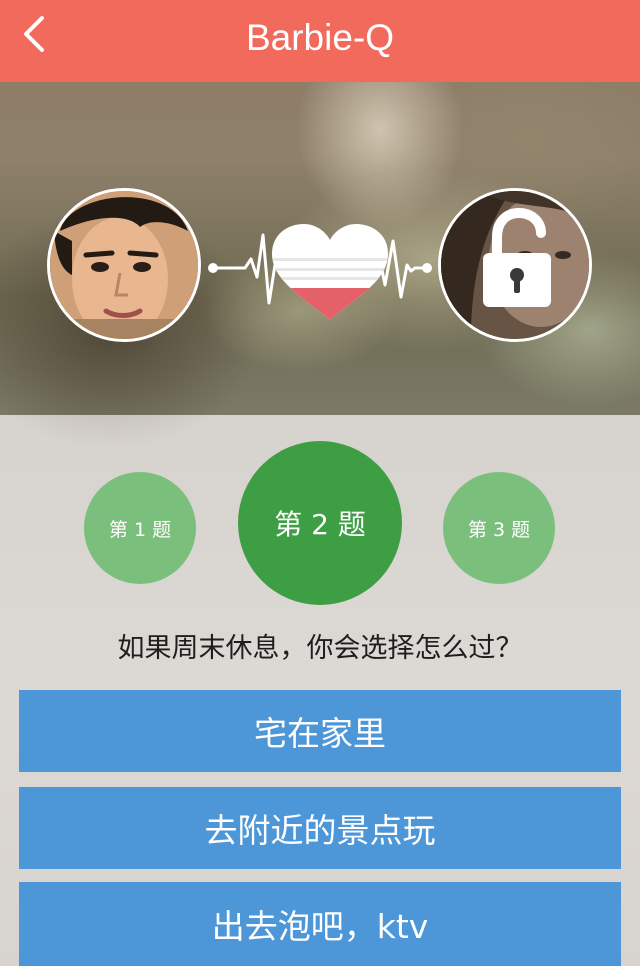 Image resolution: width=640 pixels, height=966 pixels. I want to click on male-avatar, so click(124, 265).